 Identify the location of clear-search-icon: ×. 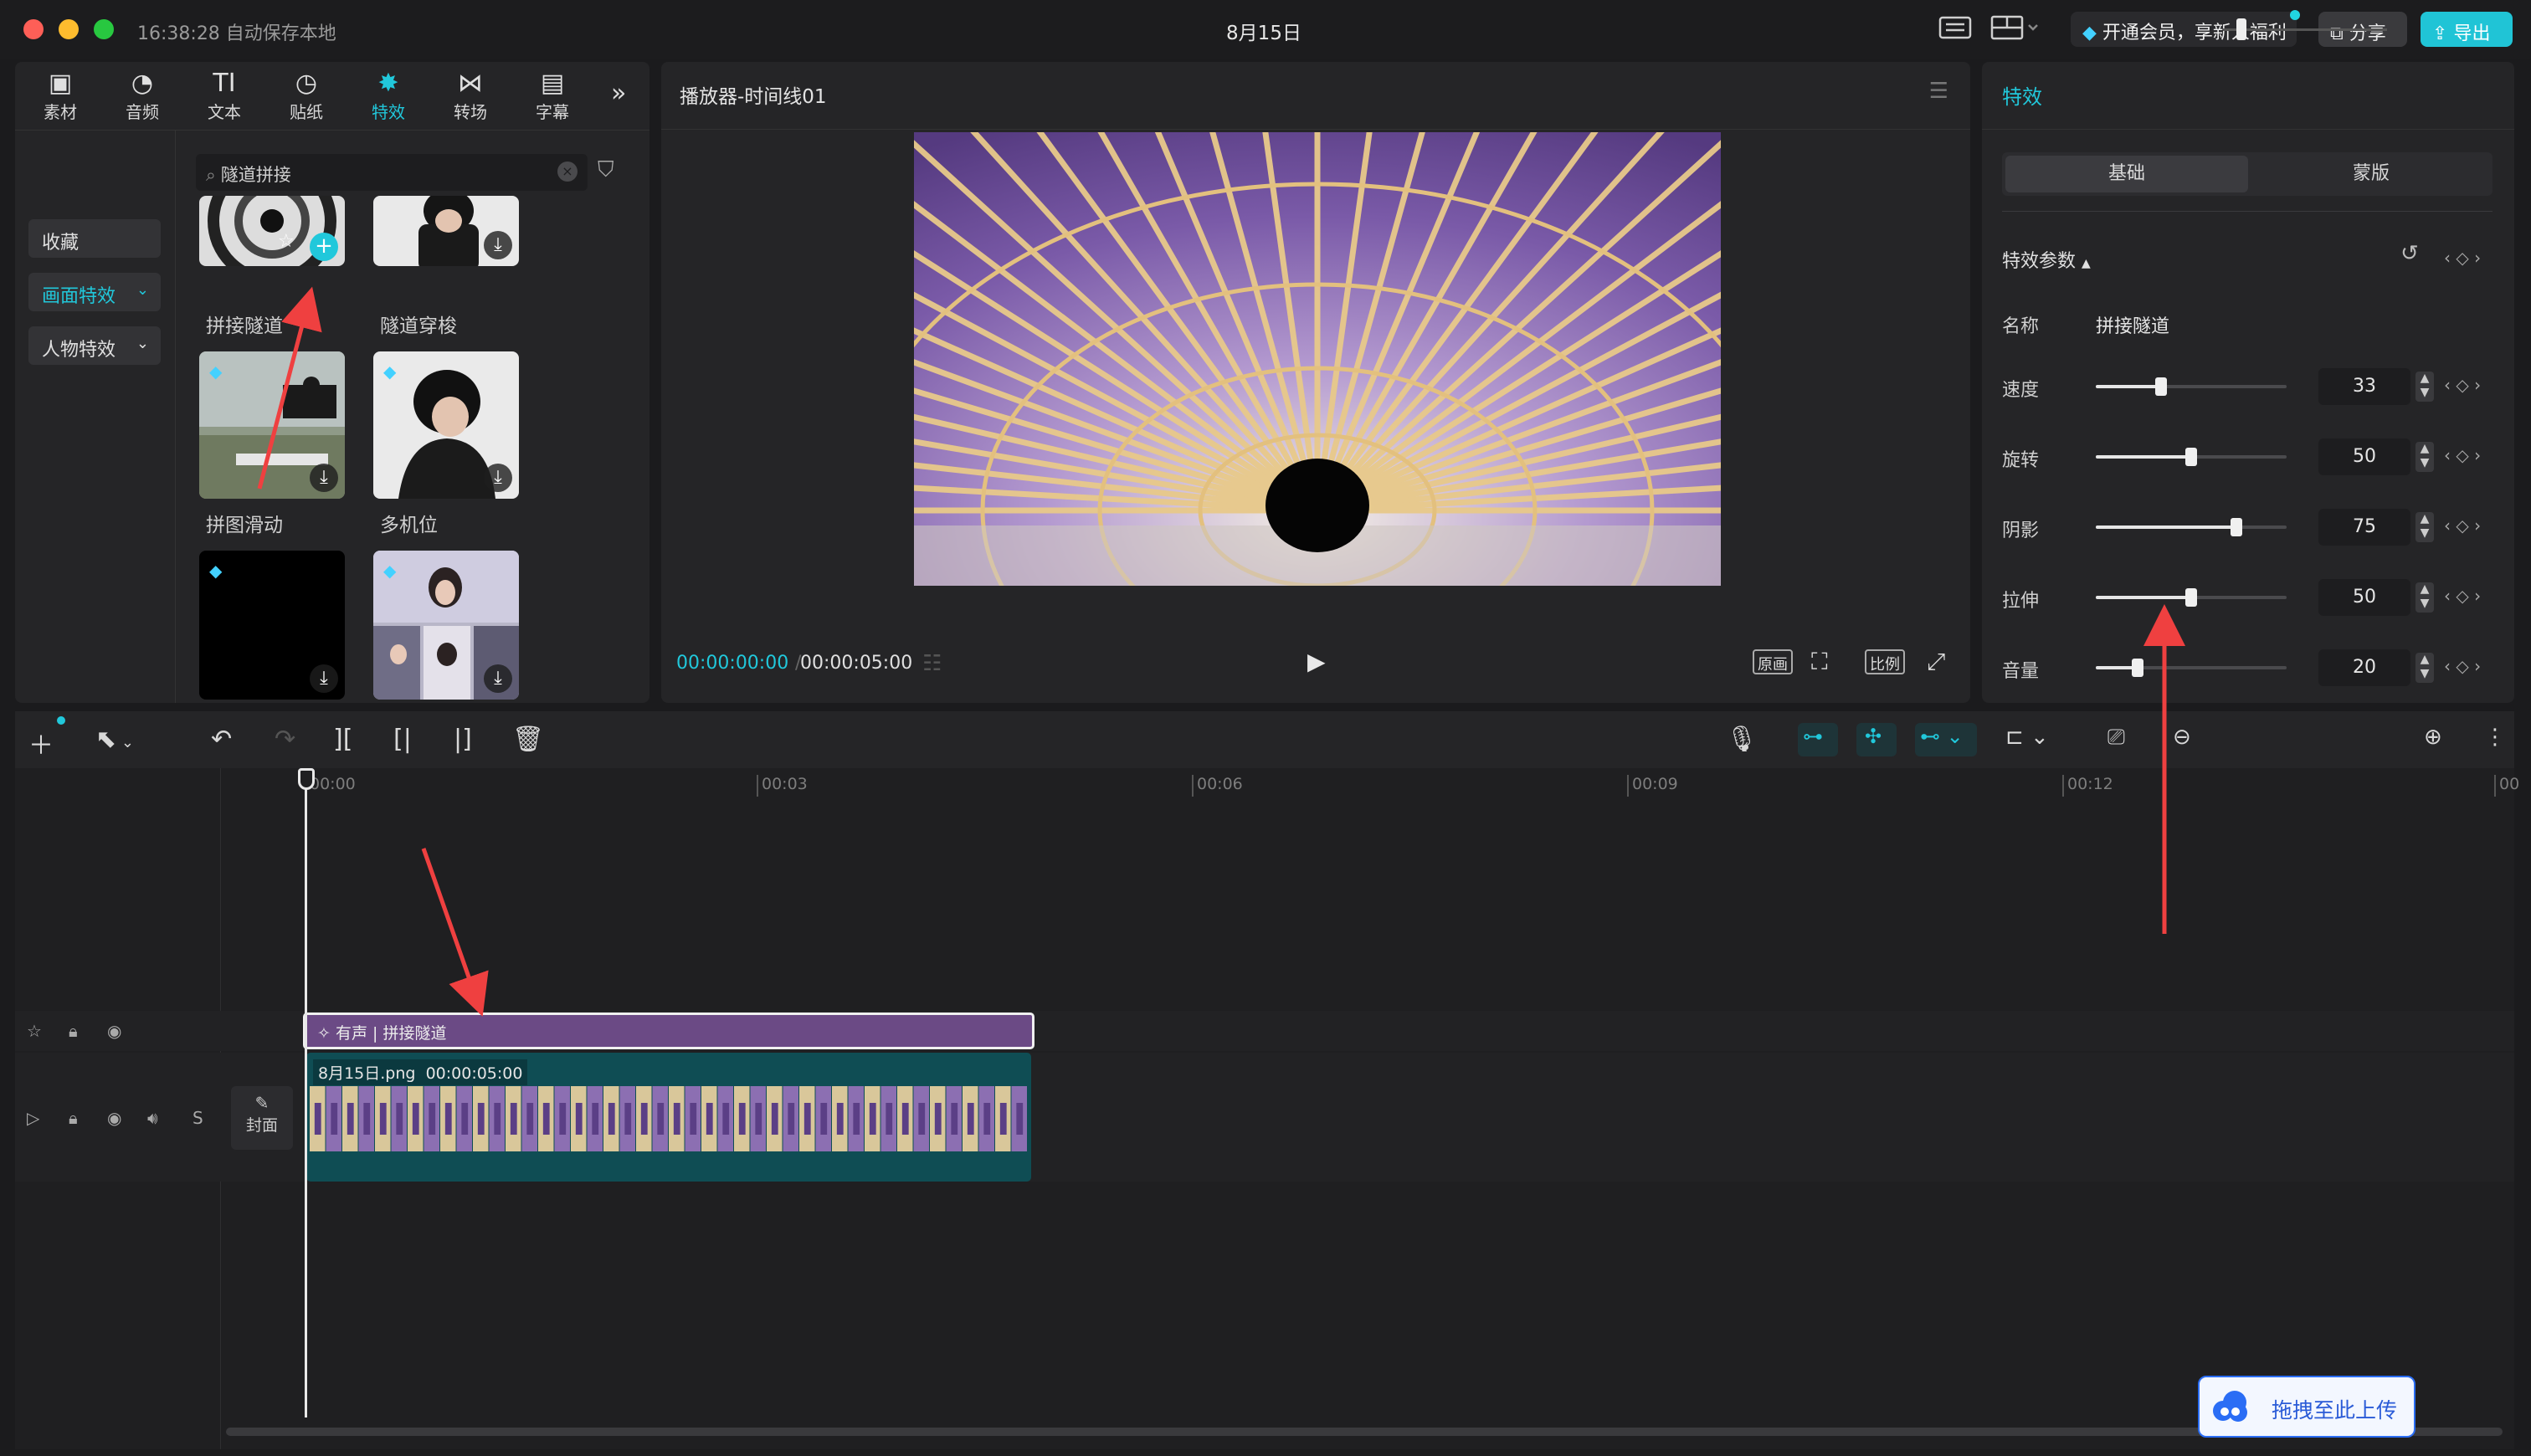
(567, 171).